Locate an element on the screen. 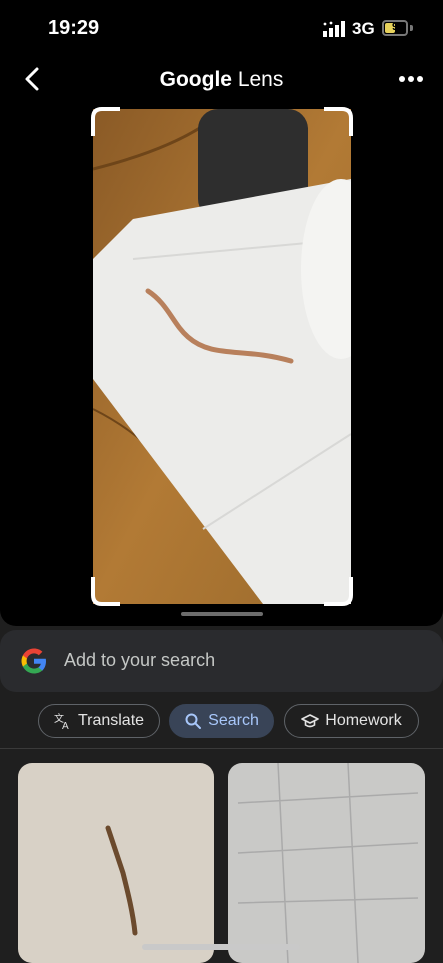 The height and width of the screenshot is (963, 443). homework-chip: Homework is located at coordinates (351, 721).